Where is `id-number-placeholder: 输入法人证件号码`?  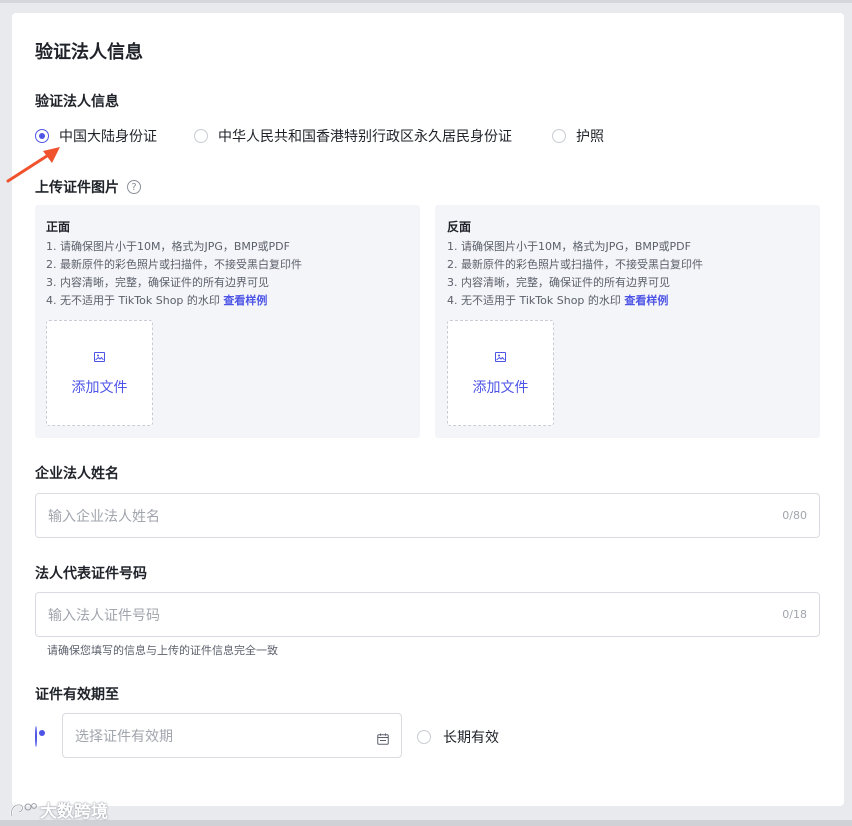 id-number-placeholder: 输入法人证件号码 is located at coordinates (104, 616).